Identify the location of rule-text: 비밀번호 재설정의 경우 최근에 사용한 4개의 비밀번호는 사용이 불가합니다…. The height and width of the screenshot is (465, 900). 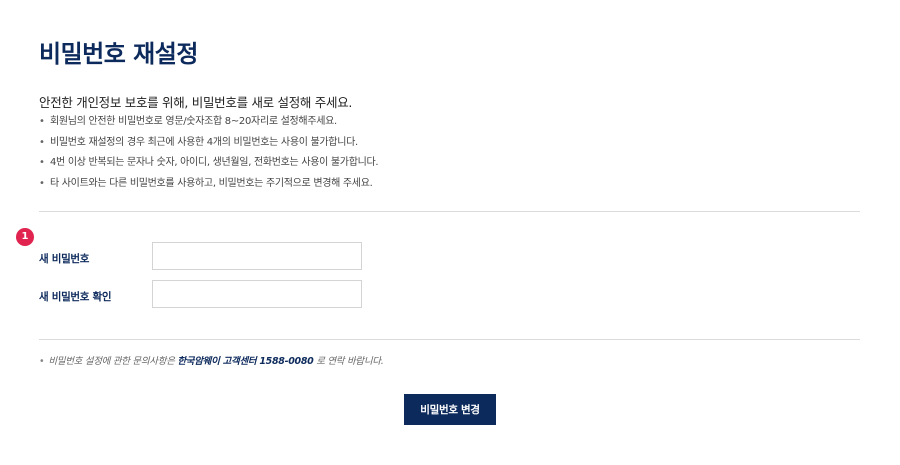
(204, 142).